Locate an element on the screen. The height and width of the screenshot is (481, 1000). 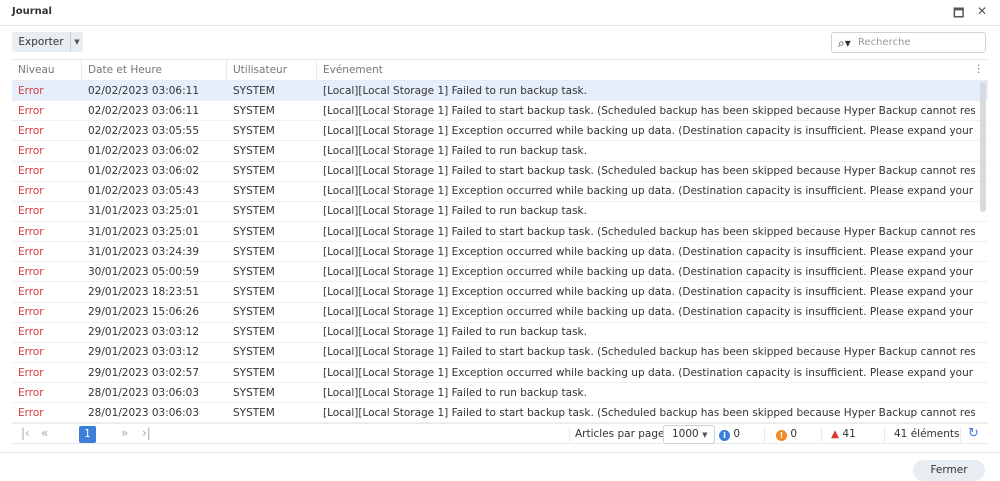
error-filter: ▲ 41 is located at coordinates (843, 434).